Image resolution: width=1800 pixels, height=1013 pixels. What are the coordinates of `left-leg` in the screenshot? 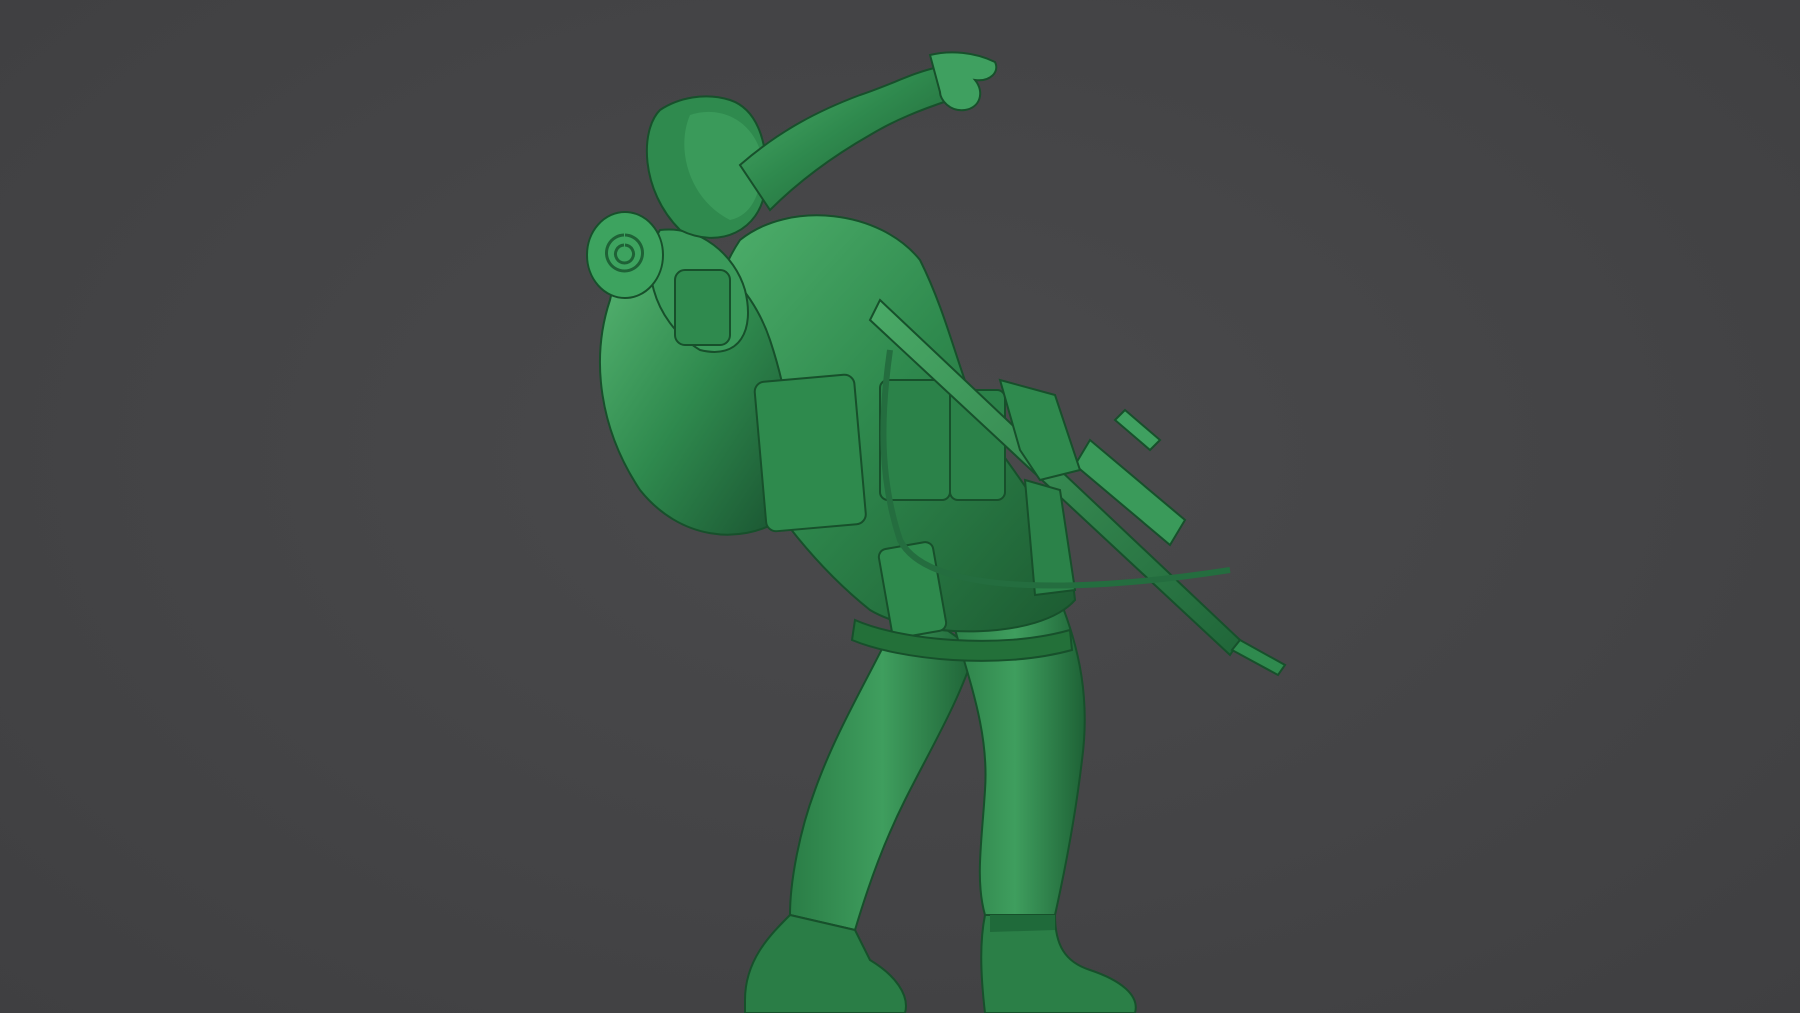 It's located at (860, 805).